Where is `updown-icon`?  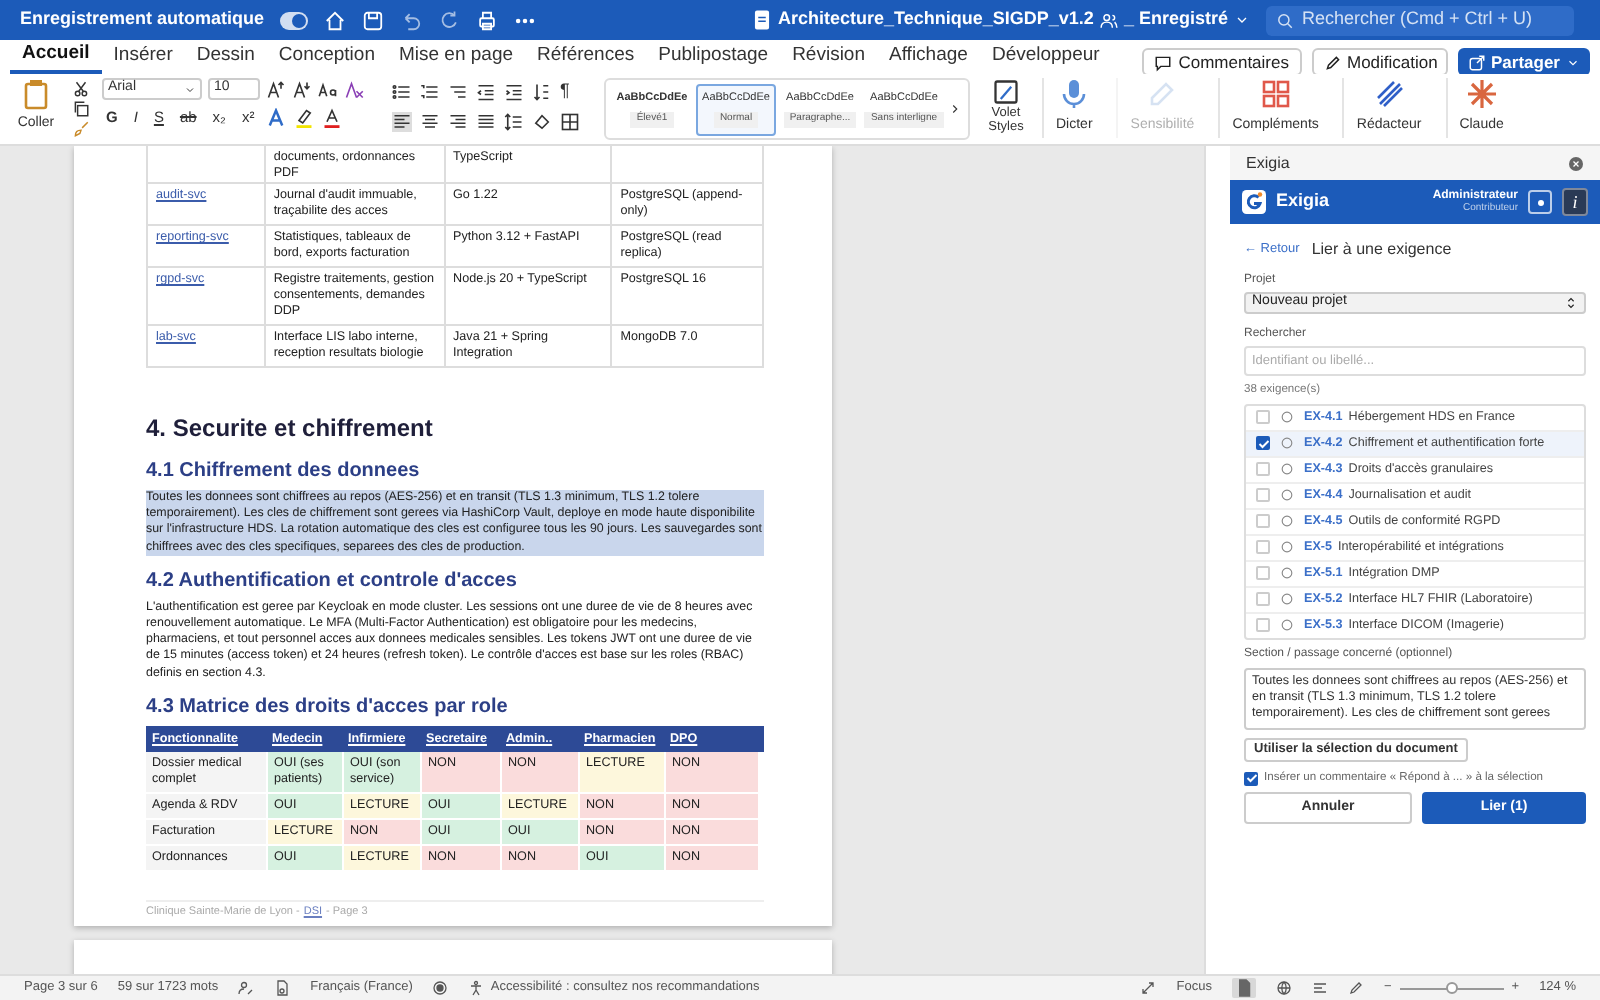
updown-icon is located at coordinates (1571, 303).